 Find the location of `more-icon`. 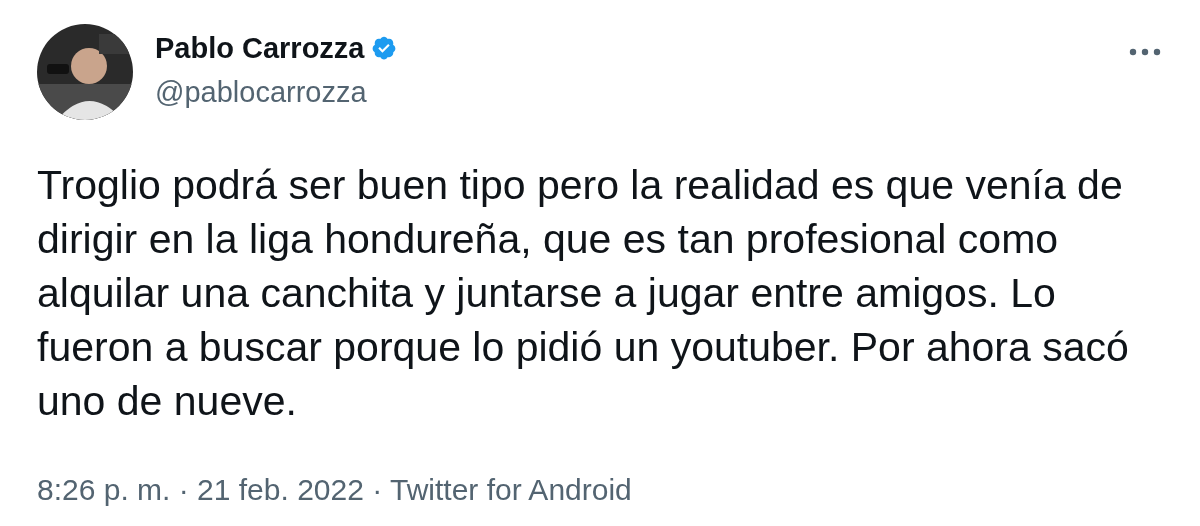

more-icon is located at coordinates (1145, 52).